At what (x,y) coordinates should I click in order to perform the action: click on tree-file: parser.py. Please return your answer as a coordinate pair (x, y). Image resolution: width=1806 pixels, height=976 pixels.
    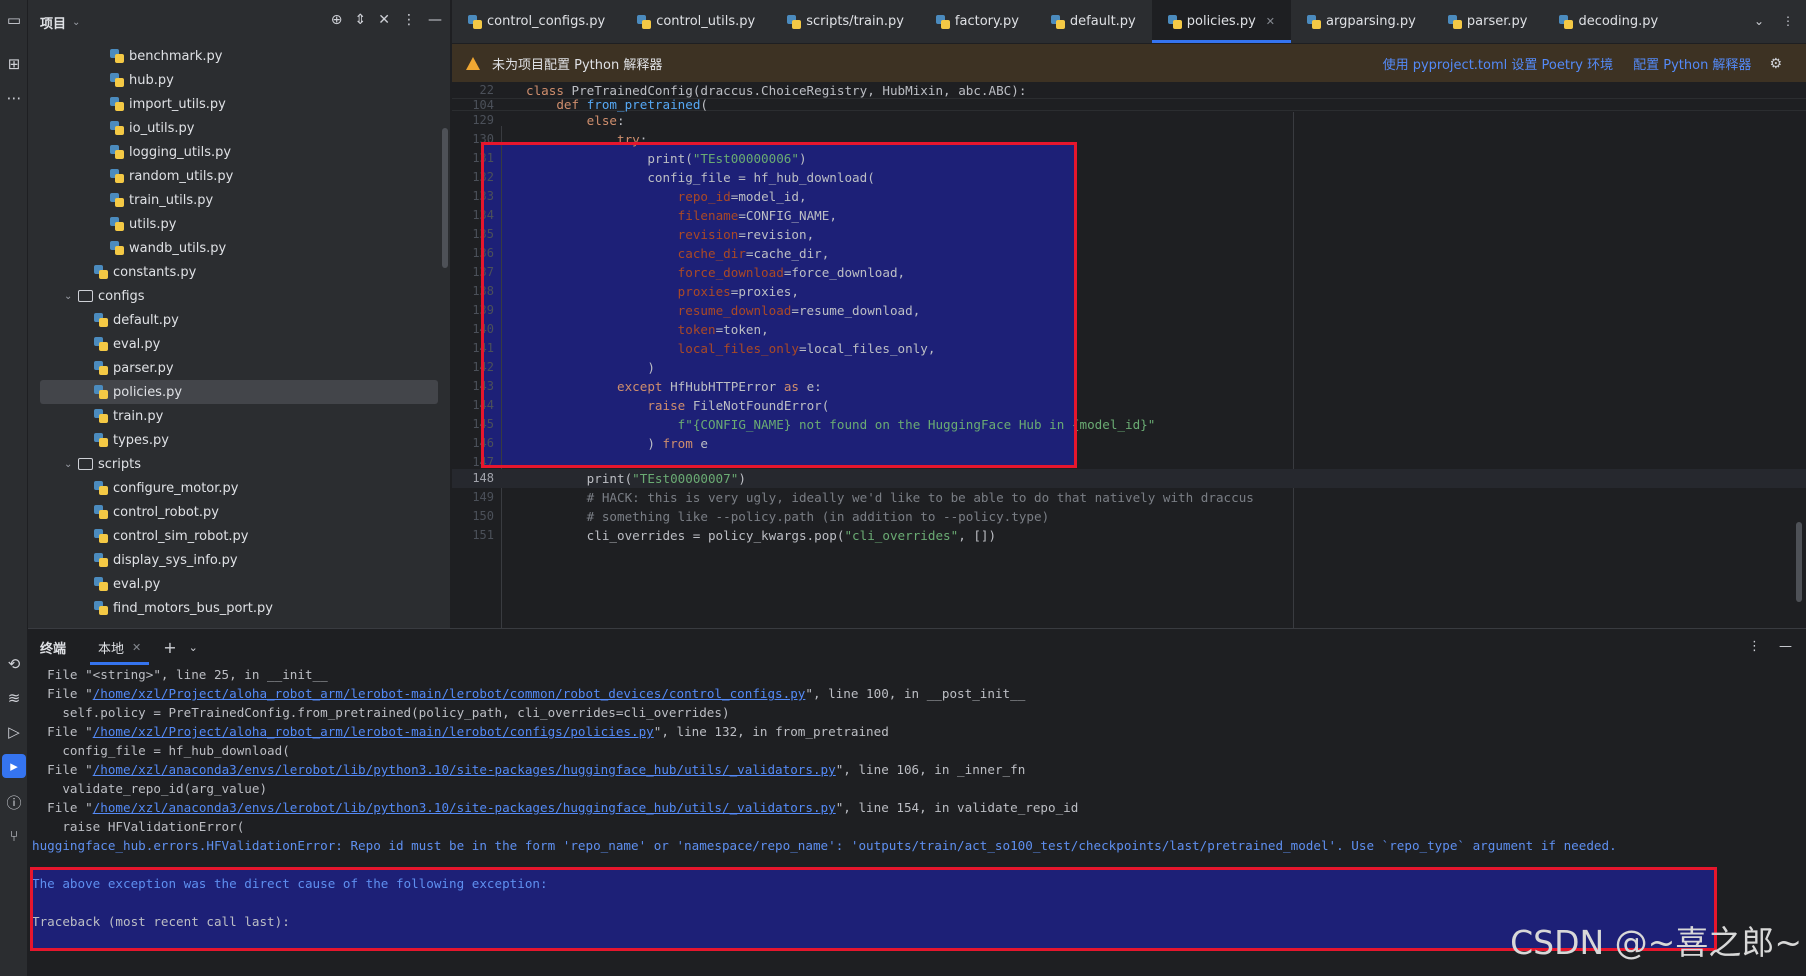
    Looking at the image, I should click on (239, 368).